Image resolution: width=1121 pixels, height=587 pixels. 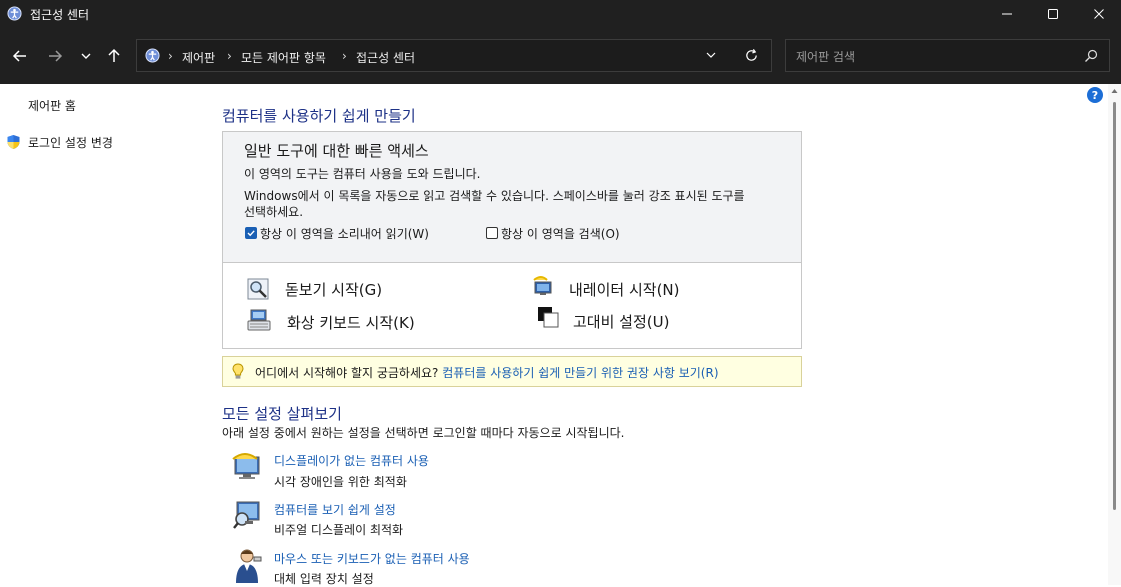 What do you see at coordinates (580, 373) in the screenshot?
I see `recommendations-link: 컴퓨터를 사용하기 쉽게 만들기 위한 권장 사항 보기(R)` at bounding box center [580, 373].